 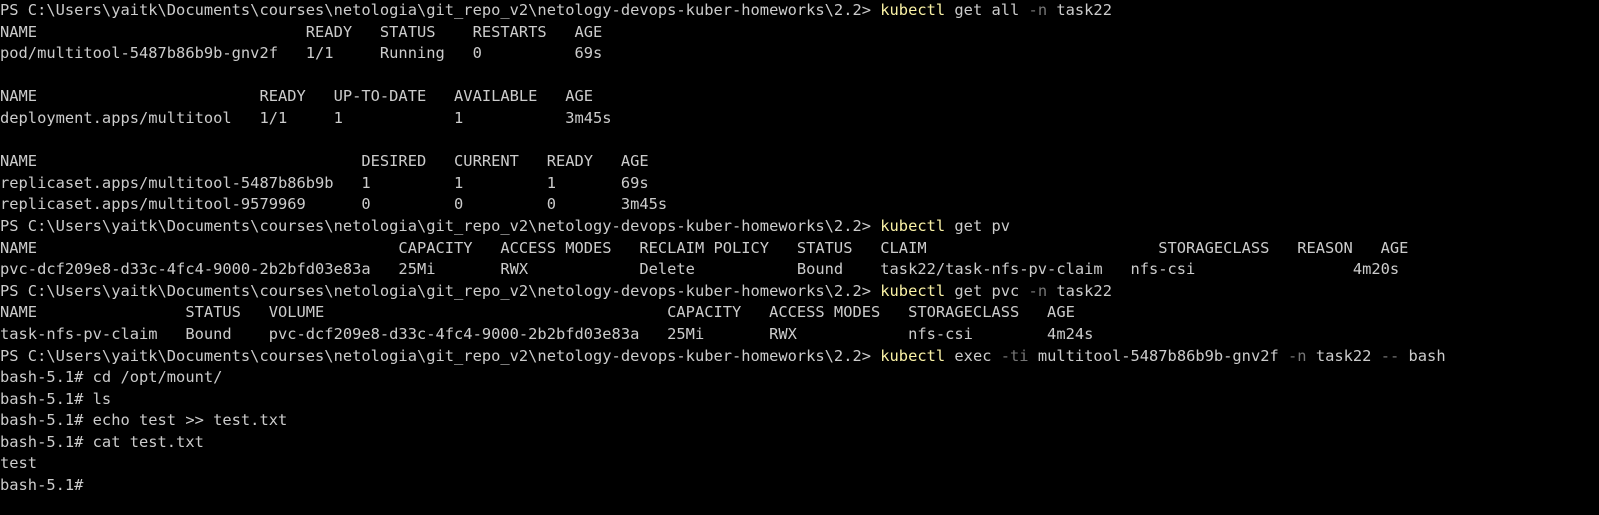 I want to click on output-line: bash-5.1# echo test >> test.txt, so click(x=144, y=420).